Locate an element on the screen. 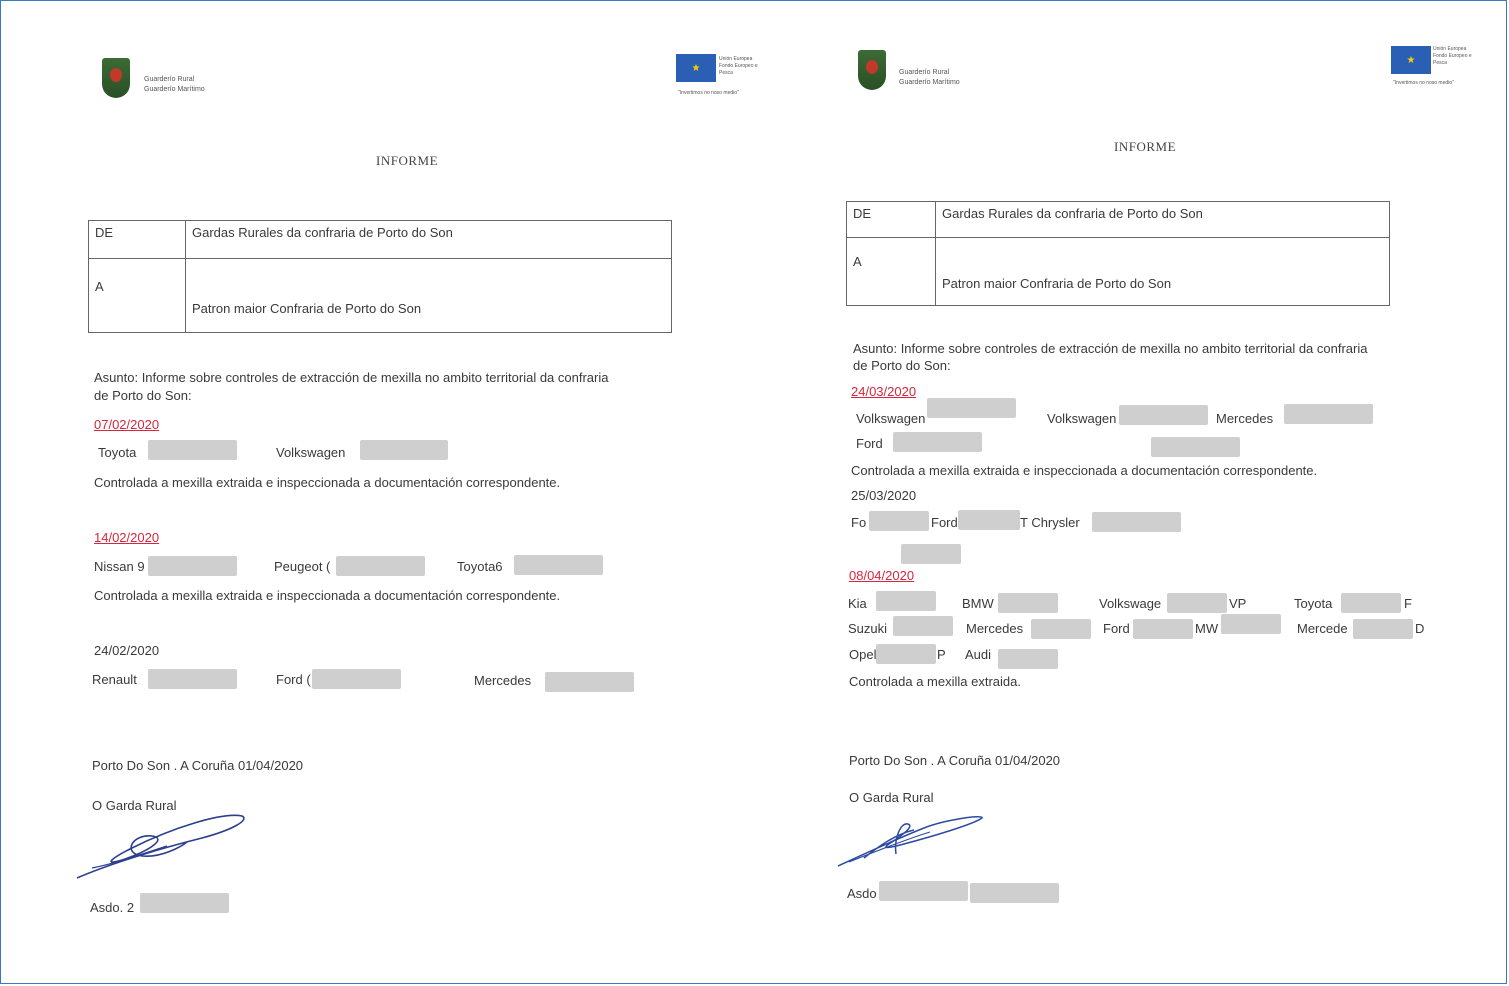 Image resolution: width=1509 pixels, height=986 pixels. entry-date: 14/02/2020 is located at coordinates (127, 537).